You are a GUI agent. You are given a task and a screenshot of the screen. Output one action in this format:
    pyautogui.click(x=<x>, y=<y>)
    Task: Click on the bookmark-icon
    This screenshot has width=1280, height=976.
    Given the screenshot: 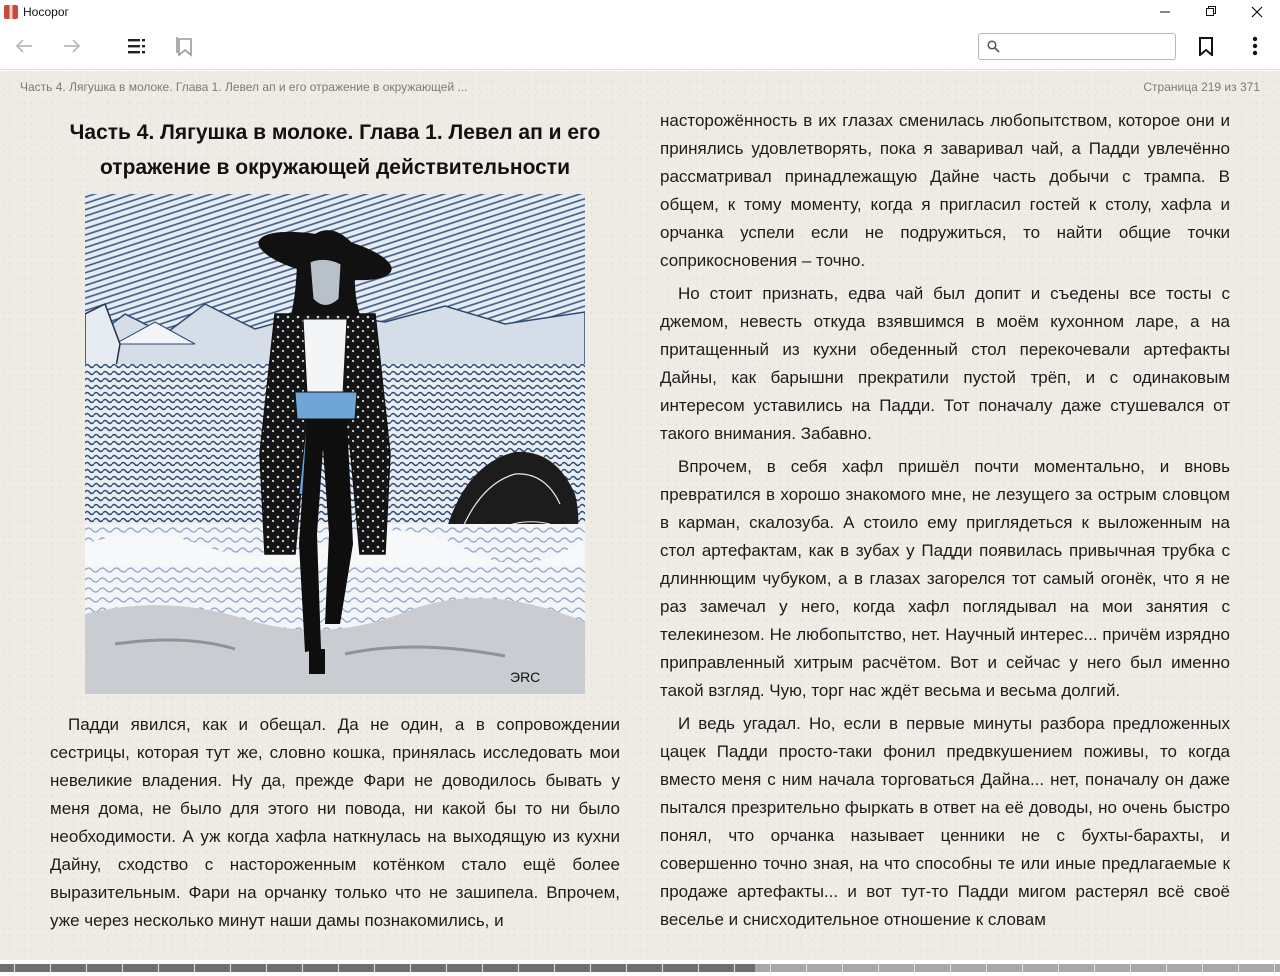 What is the action you would take?
    pyautogui.click(x=1206, y=46)
    